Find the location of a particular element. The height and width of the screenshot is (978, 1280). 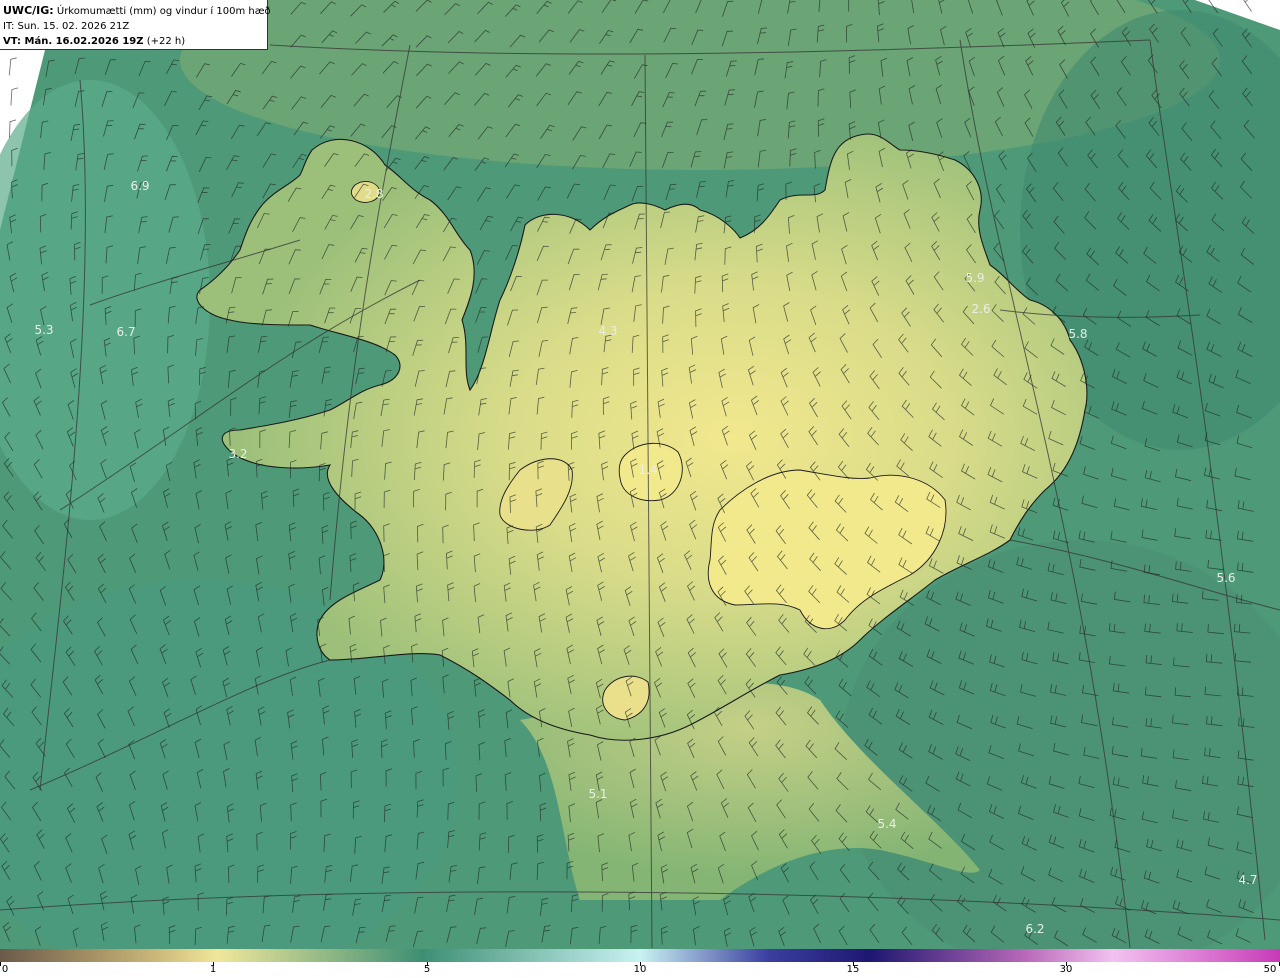

value-label: 1.4 is located at coordinates (647, 470).